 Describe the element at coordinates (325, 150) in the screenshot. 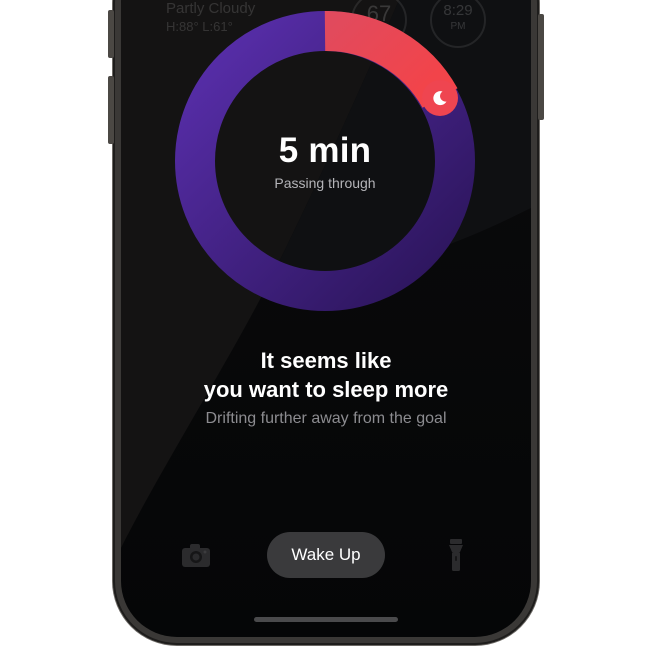

I see `duration-value: 5 min` at that location.